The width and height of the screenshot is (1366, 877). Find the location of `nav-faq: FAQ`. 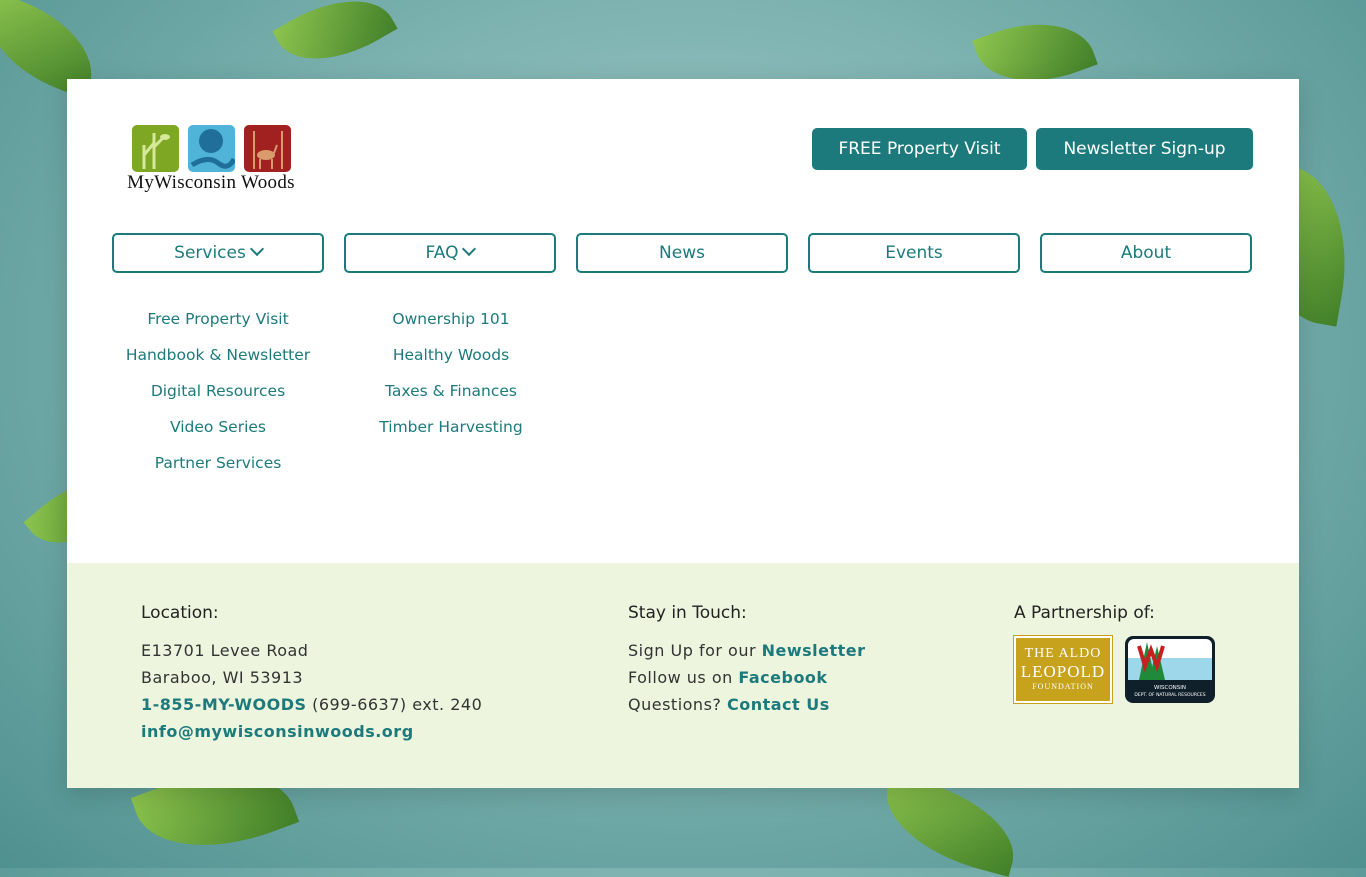

nav-faq: FAQ is located at coordinates (450, 253).